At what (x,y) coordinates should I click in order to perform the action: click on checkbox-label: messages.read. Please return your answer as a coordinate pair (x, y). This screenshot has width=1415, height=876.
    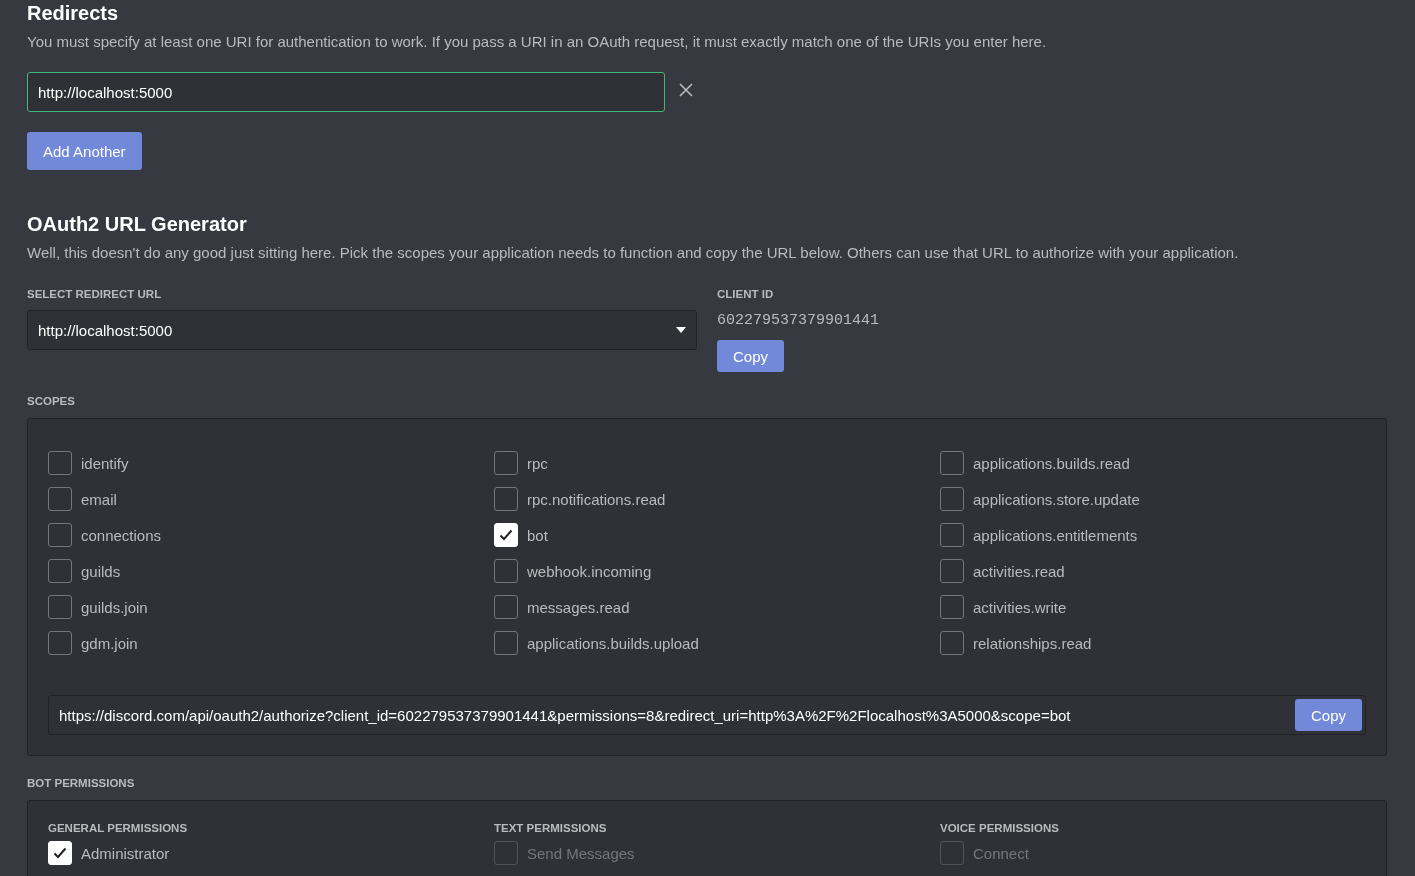
    Looking at the image, I should click on (578, 607).